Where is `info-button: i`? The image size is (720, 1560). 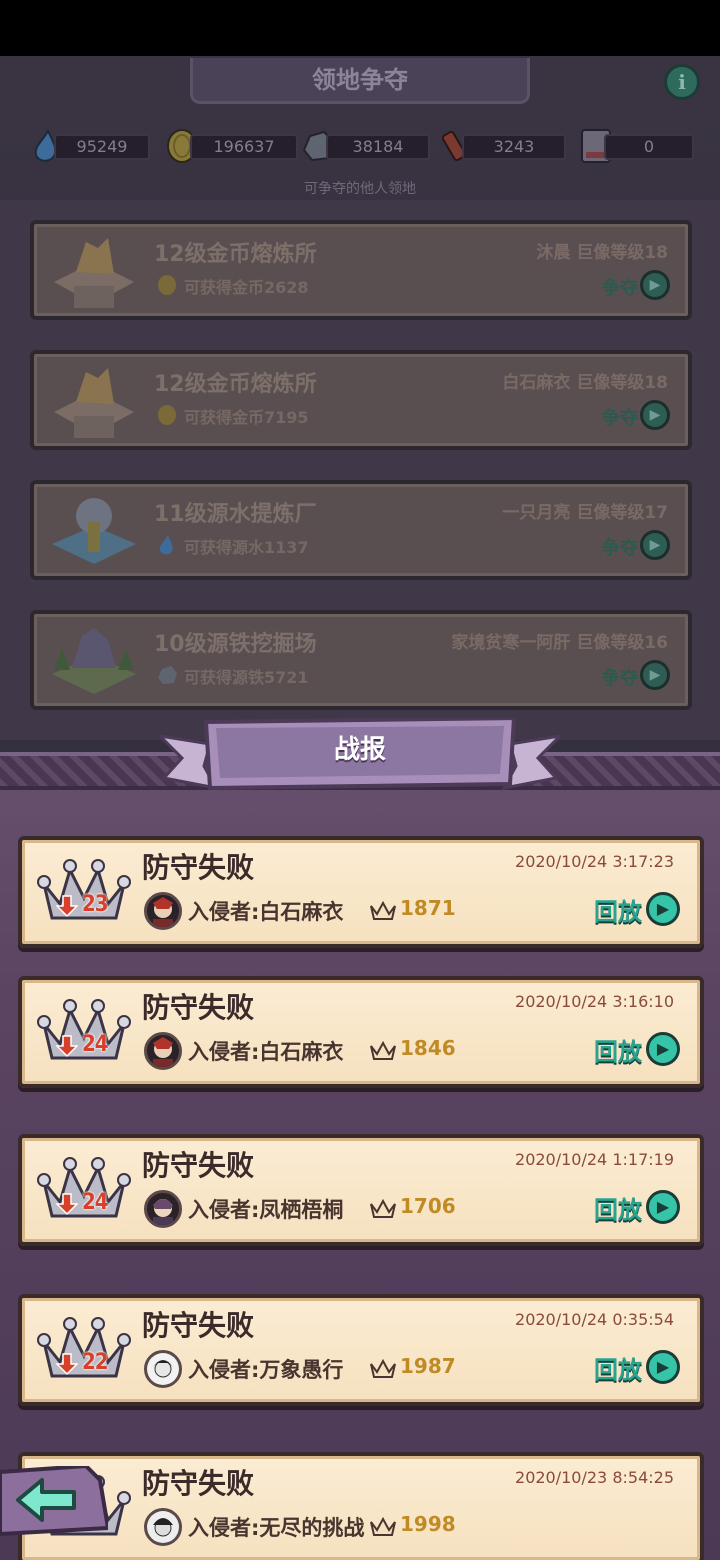
info-button: i is located at coordinates (682, 82).